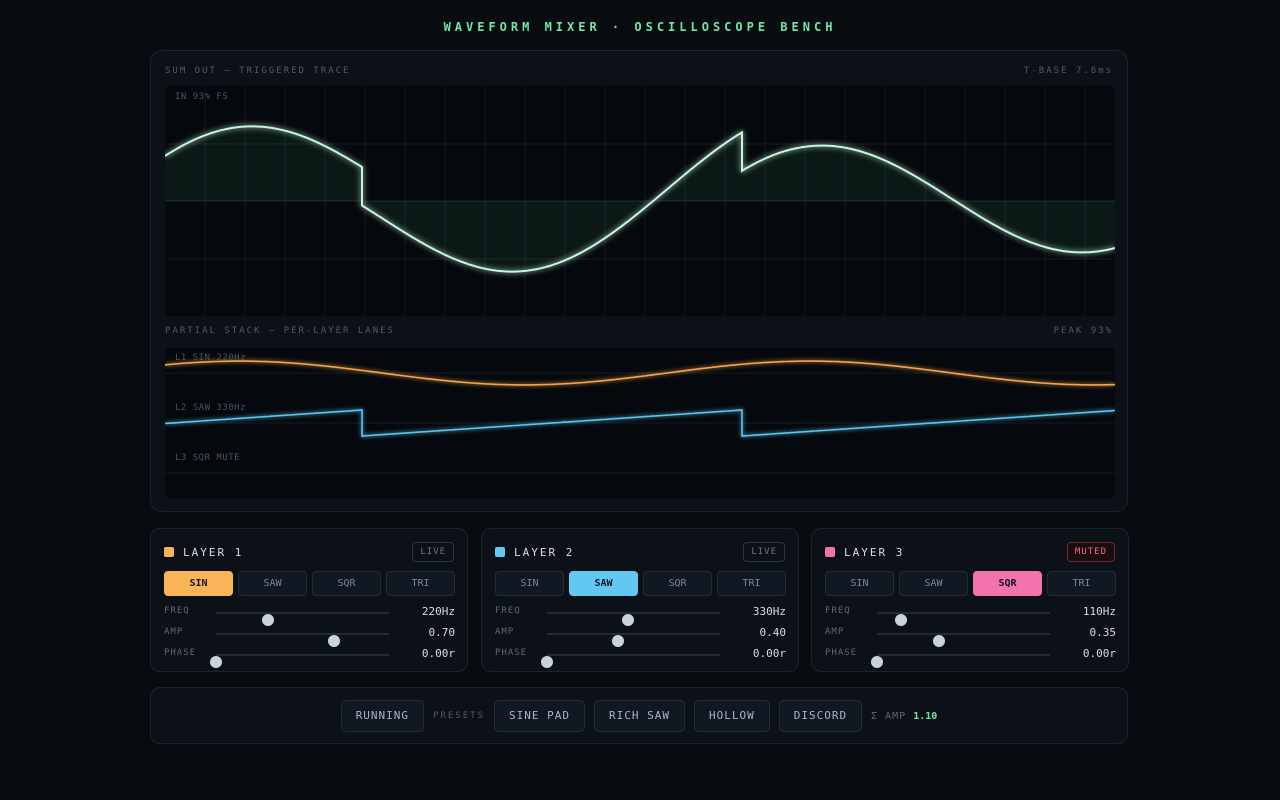  I want to click on sum-amp-value: 1.10, so click(925, 716).